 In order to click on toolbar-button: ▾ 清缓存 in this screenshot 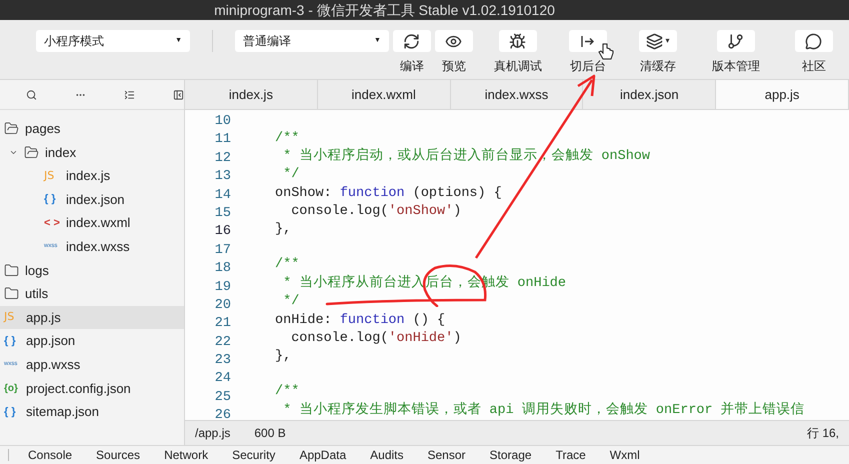, I will do `click(657, 52)`.